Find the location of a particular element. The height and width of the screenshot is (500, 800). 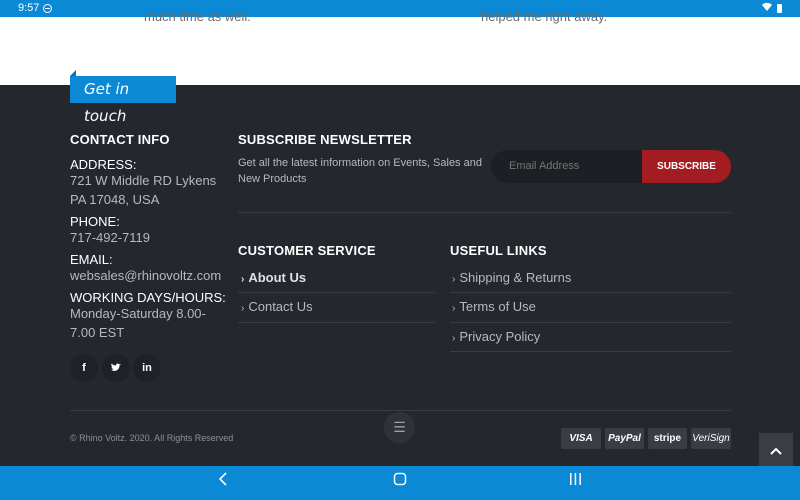

status-bar: 9:57 is located at coordinates (400, 8).